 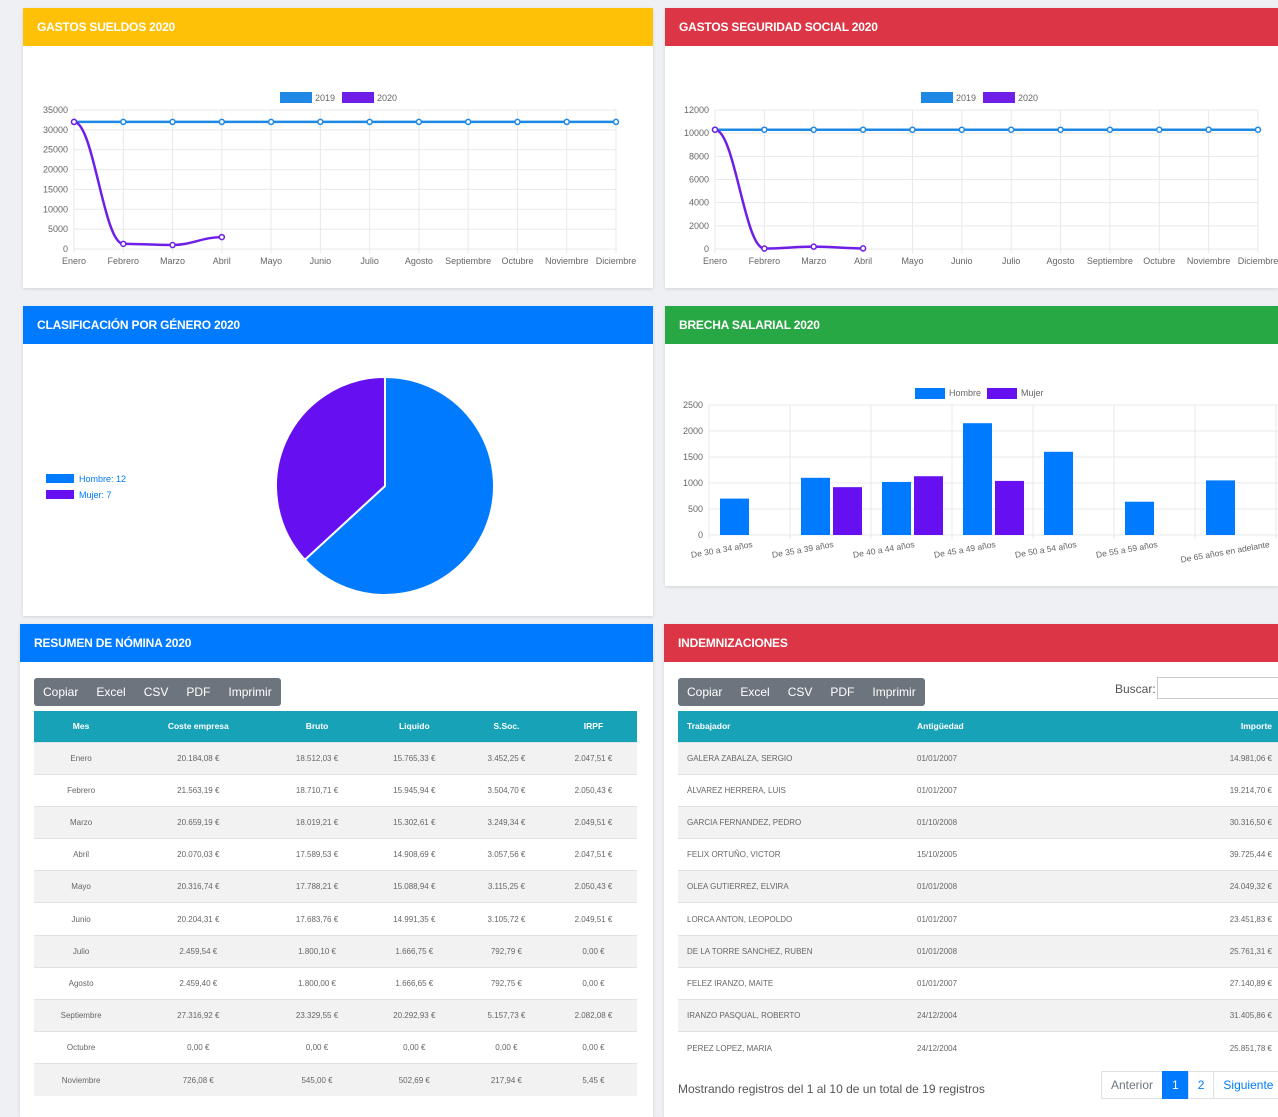 I want to click on y-tick-label: 5000, so click(x=58, y=229).